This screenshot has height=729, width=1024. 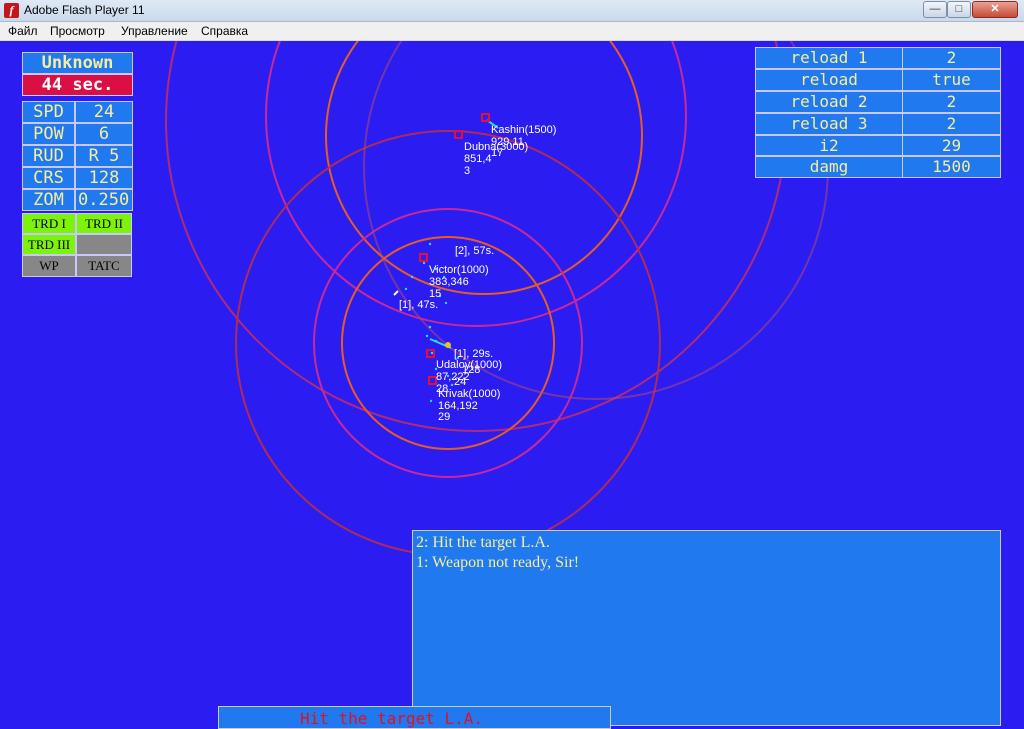 What do you see at coordinates (829, 145) in the screenshot?
I see `i2-key: i2` at bounding box center [829, 145].